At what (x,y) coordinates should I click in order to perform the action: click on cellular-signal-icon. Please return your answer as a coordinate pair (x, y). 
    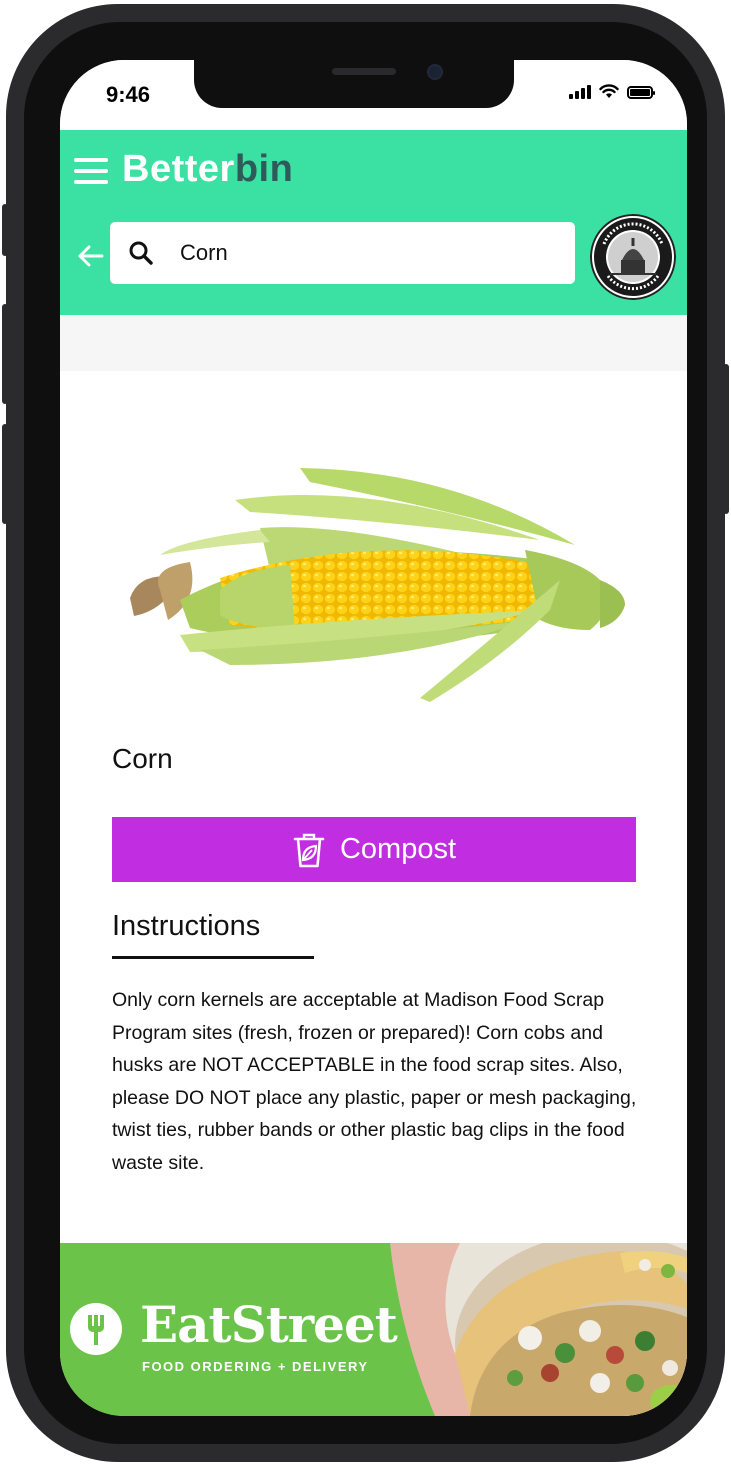
    Looking at the image, I should click on (580, 92).